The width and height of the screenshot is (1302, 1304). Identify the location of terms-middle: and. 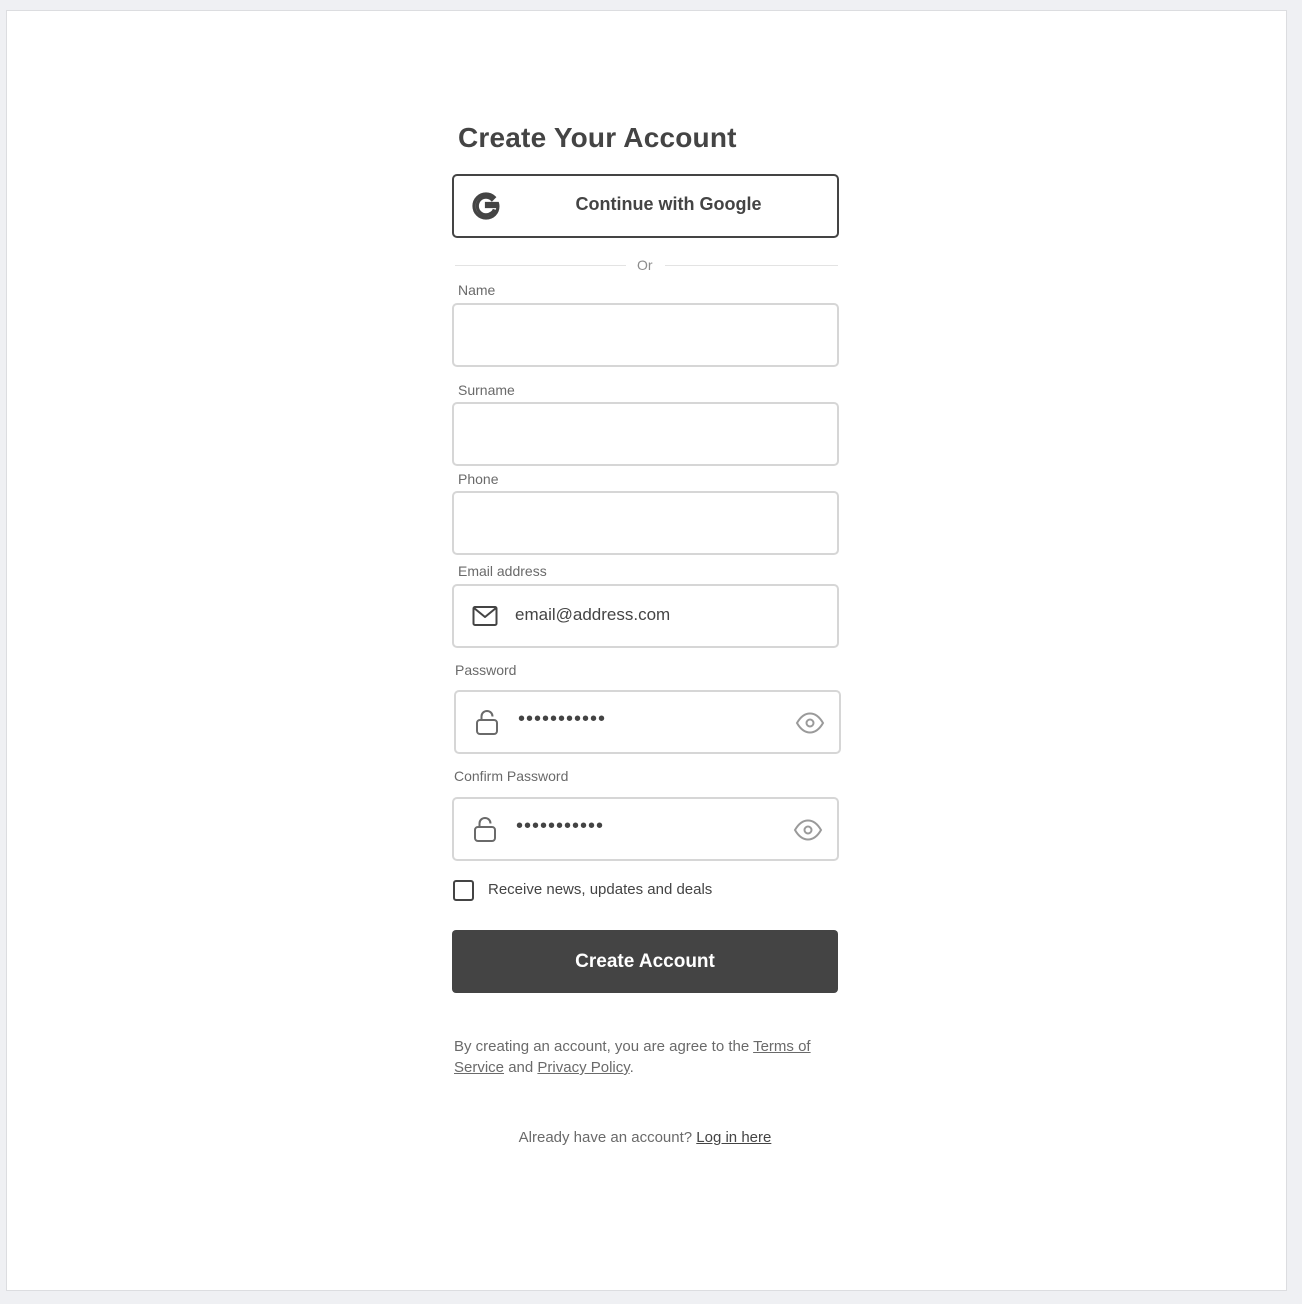
(521, 1067).